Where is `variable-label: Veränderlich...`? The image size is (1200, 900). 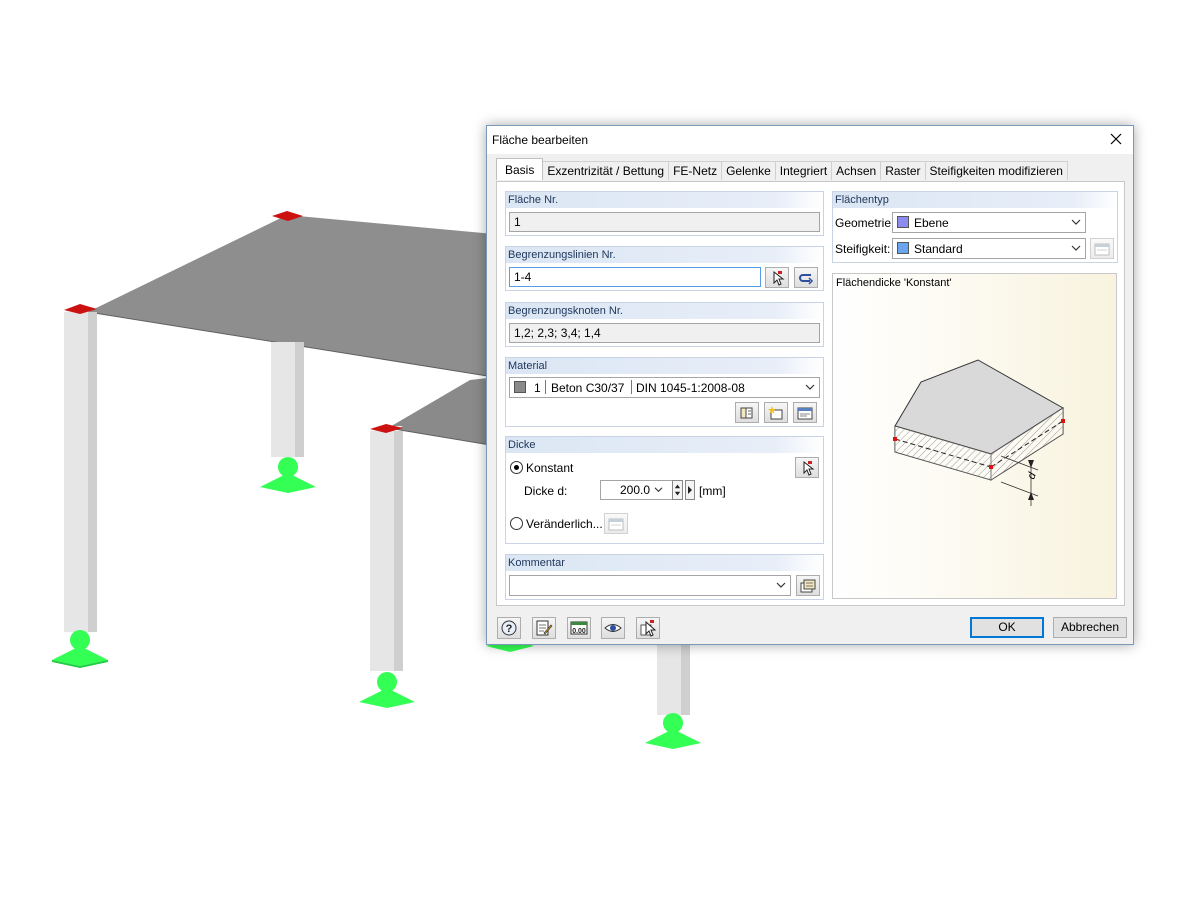
variable-label: Veränderlich... is located at coordinates (564, 524).